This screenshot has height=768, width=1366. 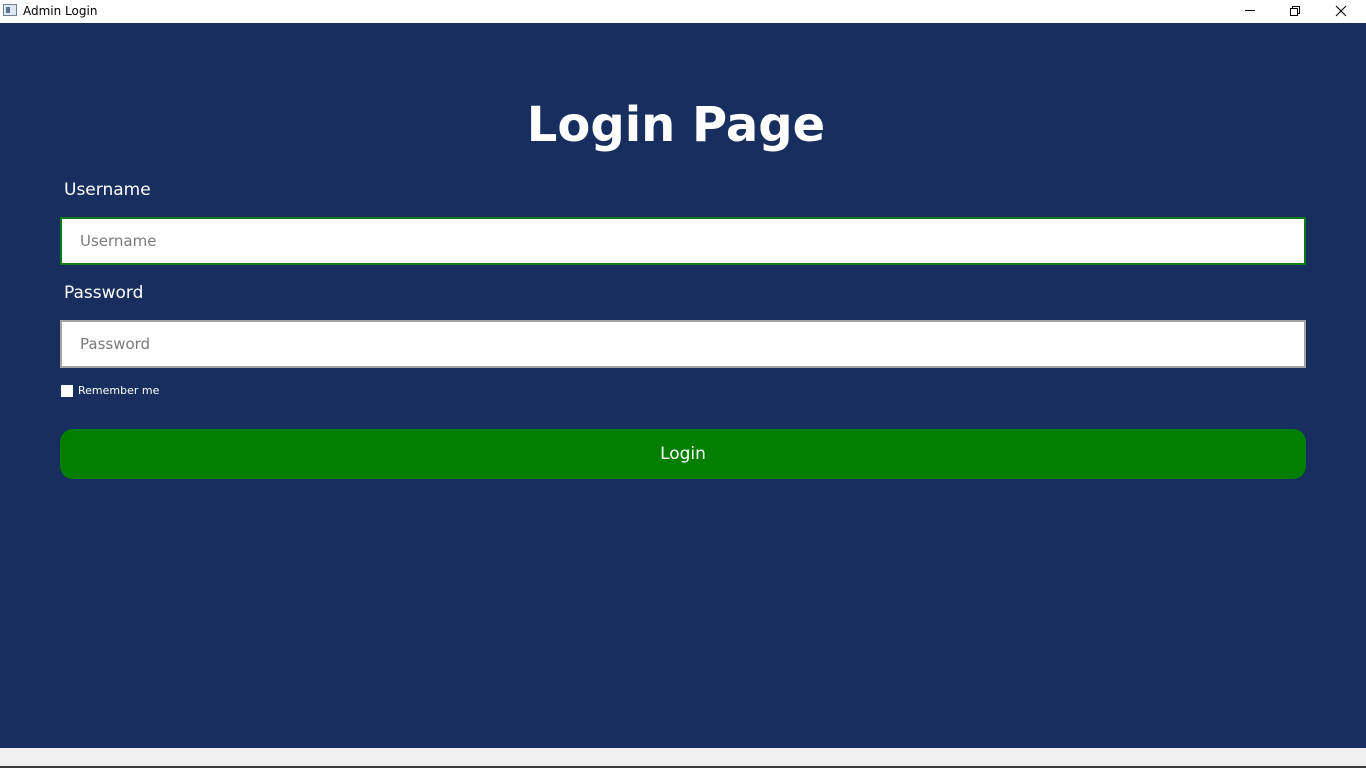 I want to click on page-title: Login Page, so click(x=676, y=125).